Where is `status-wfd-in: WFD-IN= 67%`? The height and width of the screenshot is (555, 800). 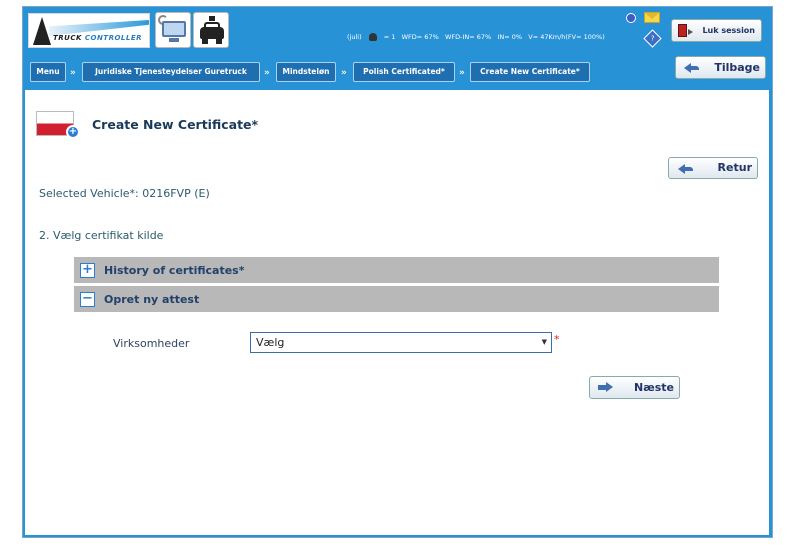 status-wfd-in: WFD-IN= 67% is located at coordinates (468, 37).